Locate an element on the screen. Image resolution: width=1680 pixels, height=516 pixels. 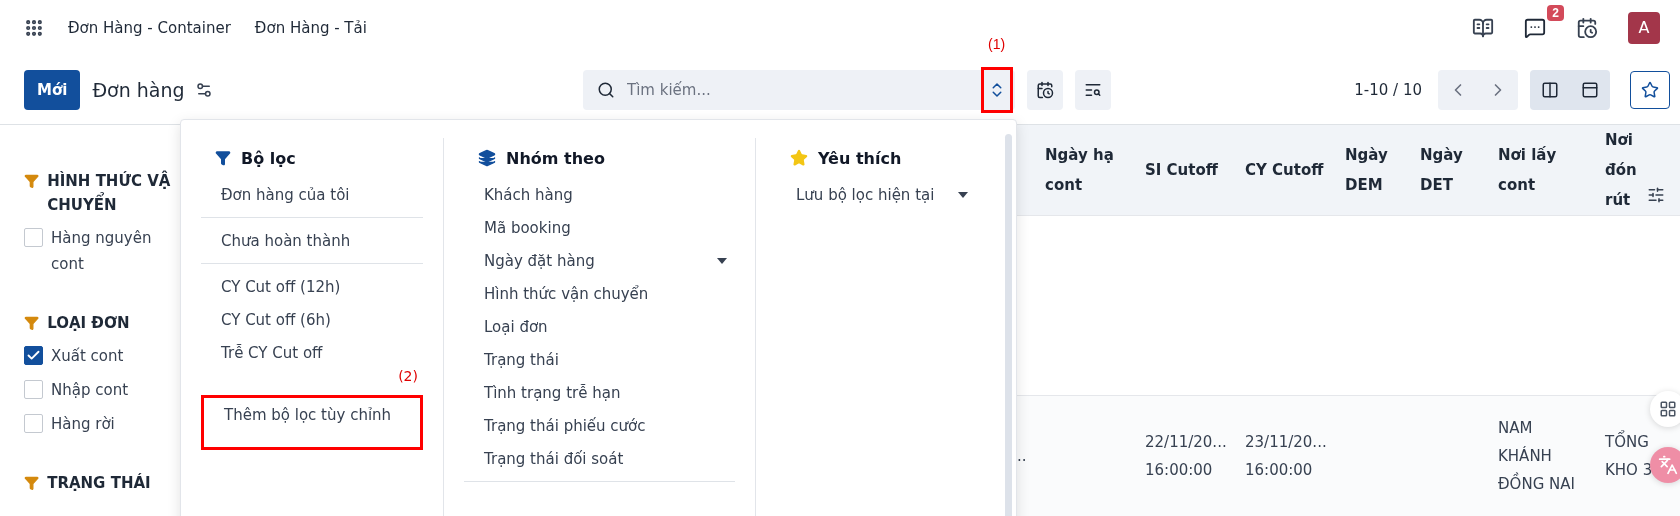
breadcrumb: Đơn hàng is located at coordinates (138, 89).